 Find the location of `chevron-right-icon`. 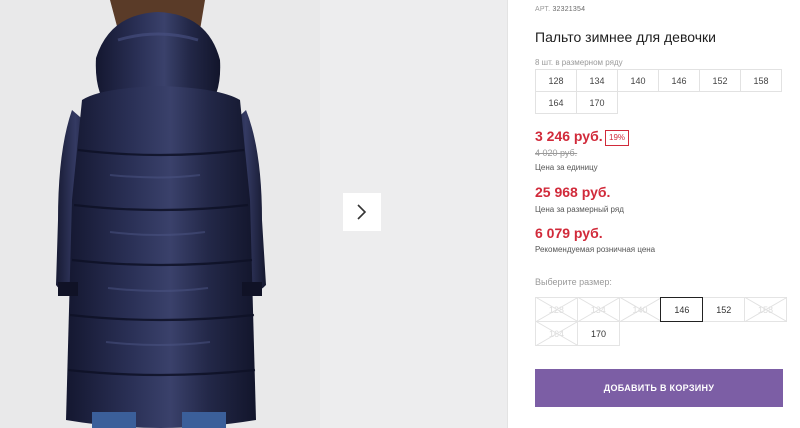

chevron-right-icon is located at coordinates (362, 212).